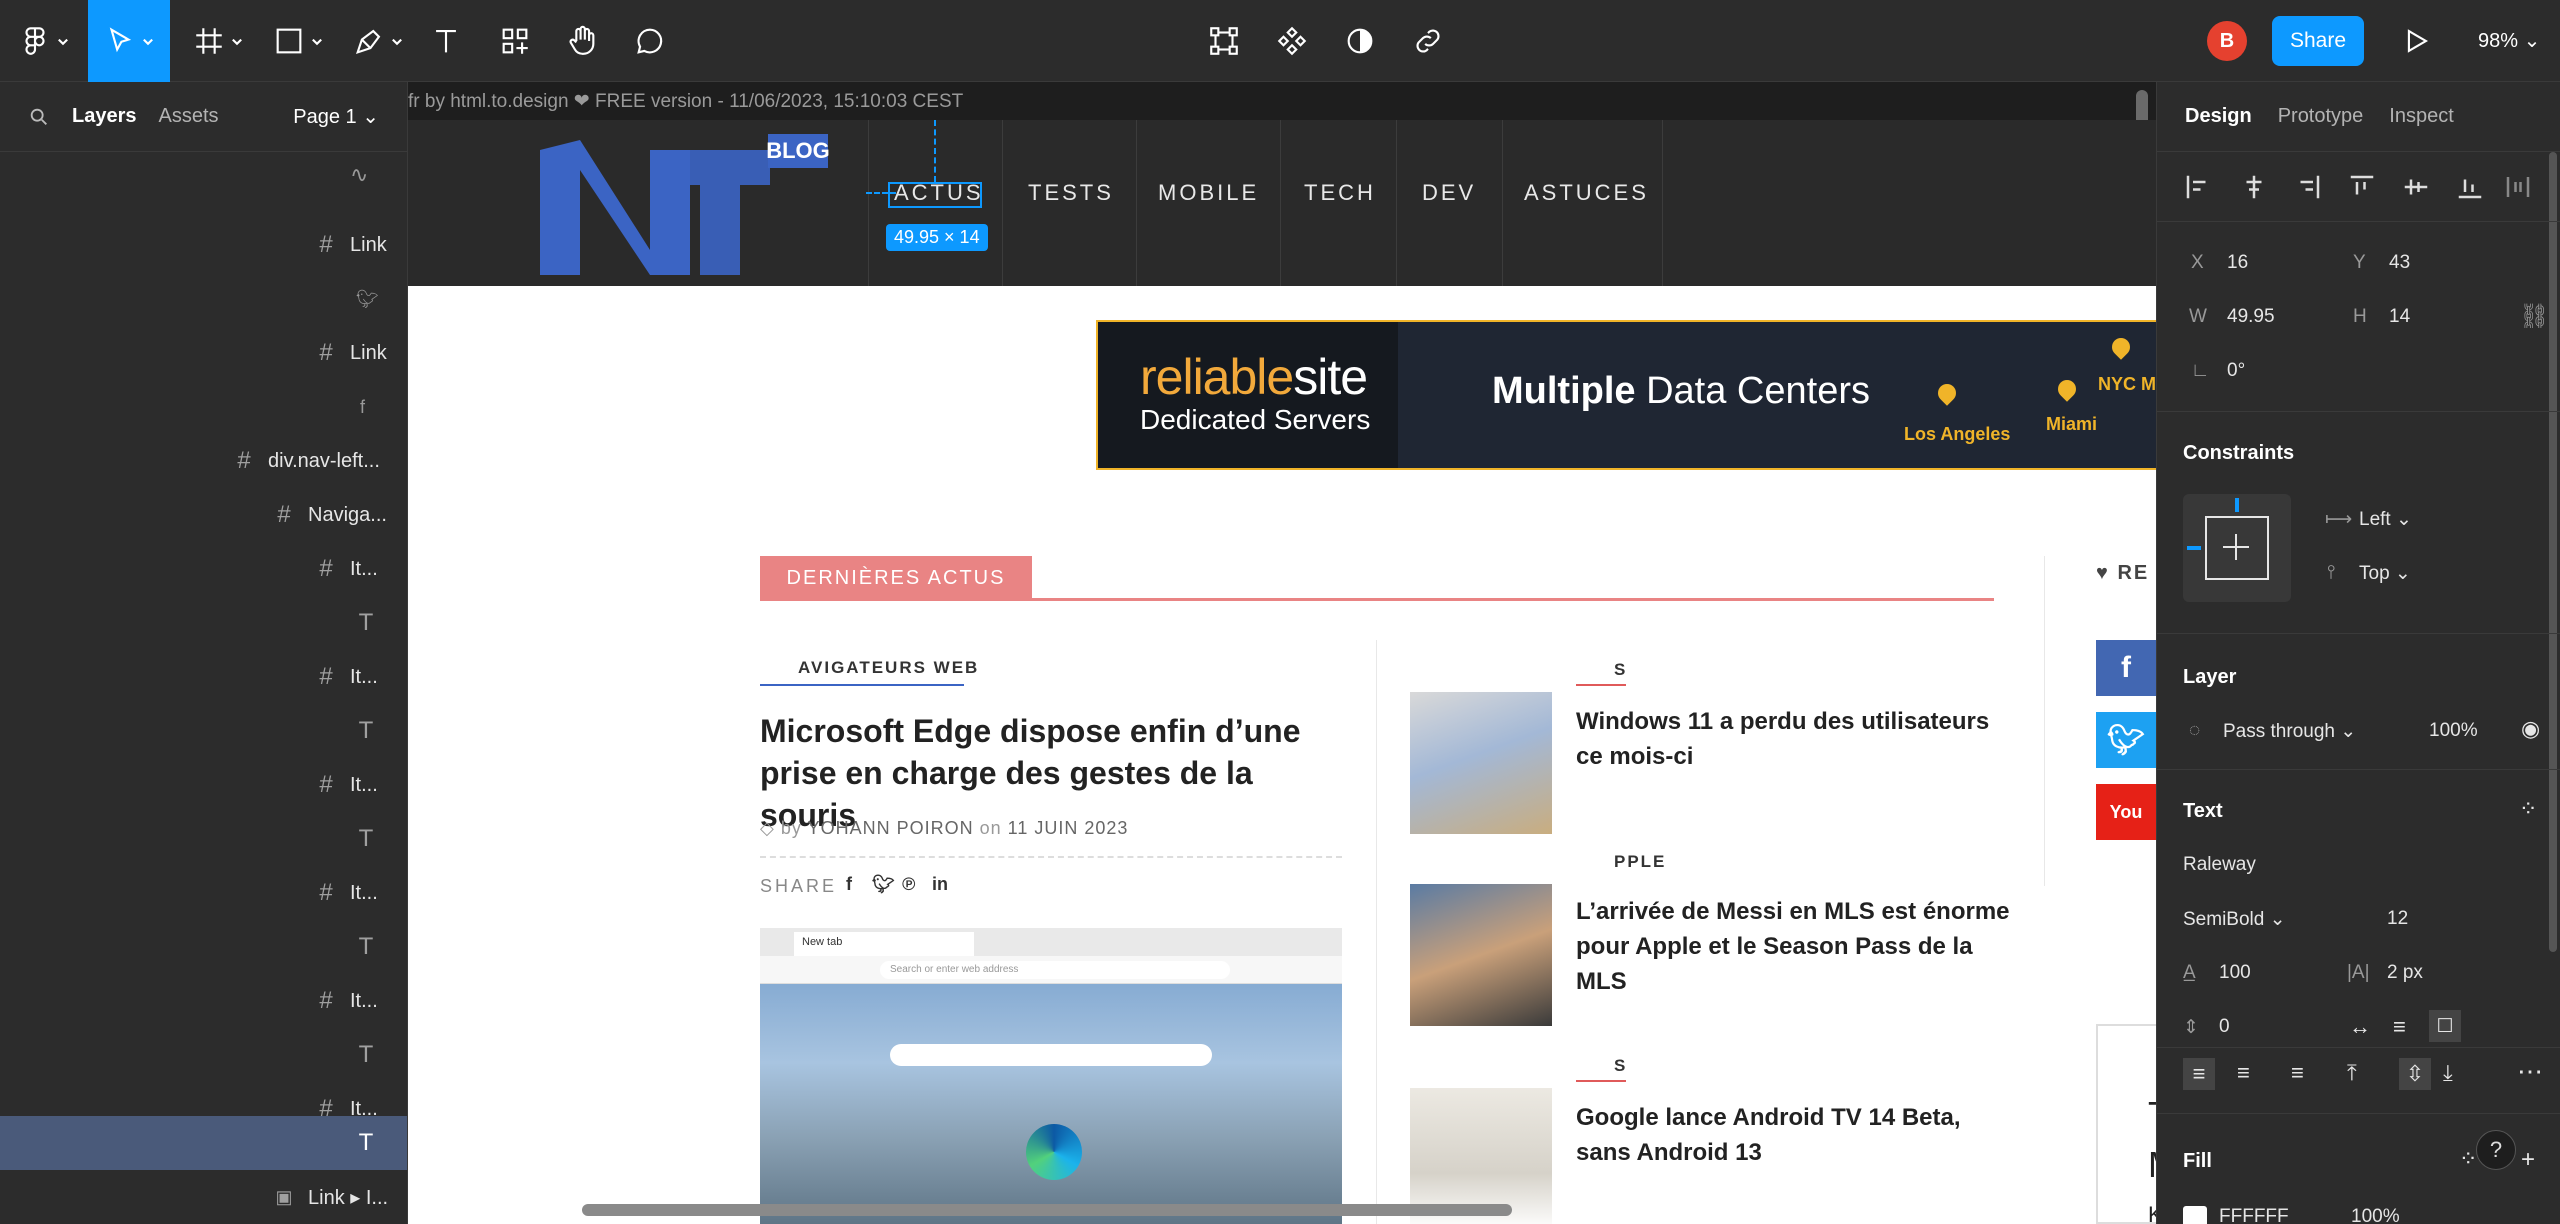 The height and width of the screenshot is (1224, 2560). I want to click on align-right-icon, so click(2308, 187).